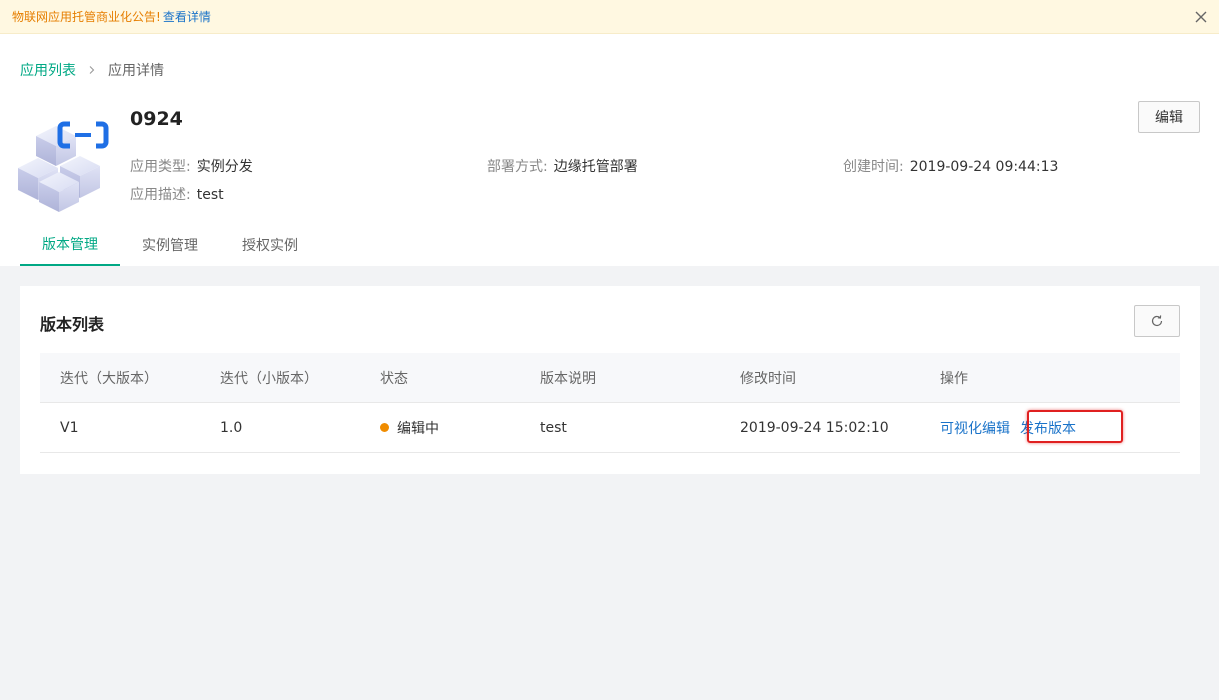  Describe the element at coordinates (394, 378) in the screenshot. I see `column-header: 状态` at that location.